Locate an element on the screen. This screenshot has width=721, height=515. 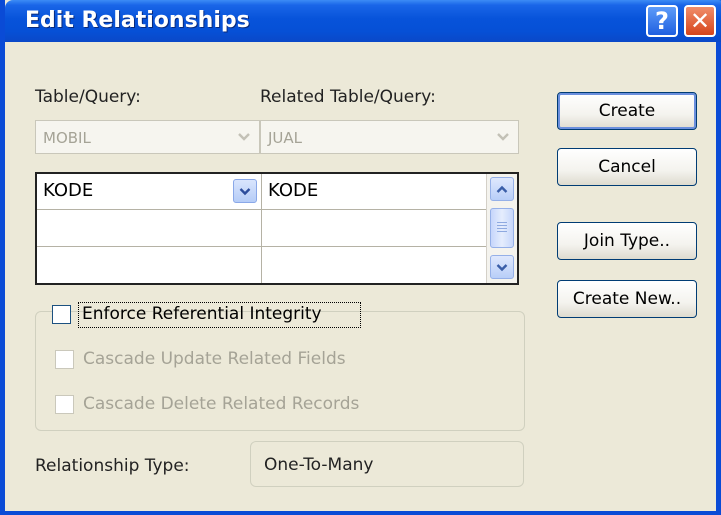
field-dropdown-button is located at coordinates (245, 191).